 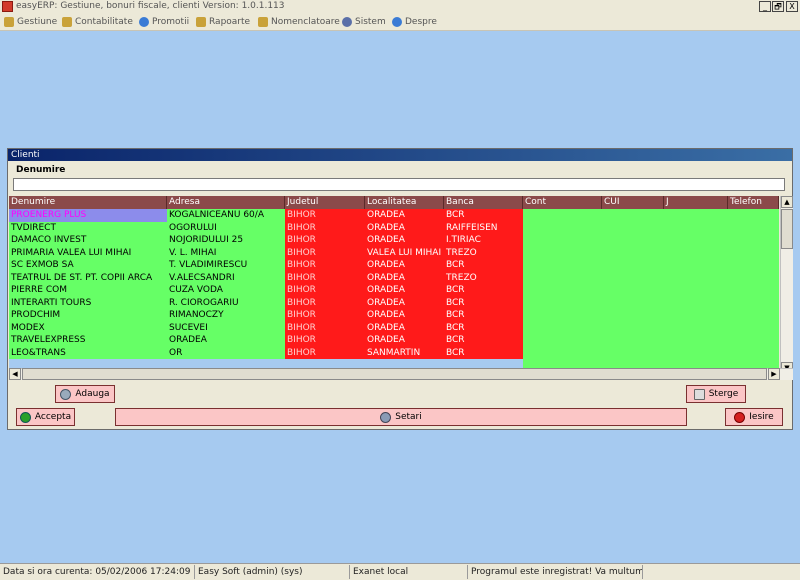 What do you see at coordinates (765, 6) in the screenshot?
I see `minimize-button: _` at bounding box center [765, 6].